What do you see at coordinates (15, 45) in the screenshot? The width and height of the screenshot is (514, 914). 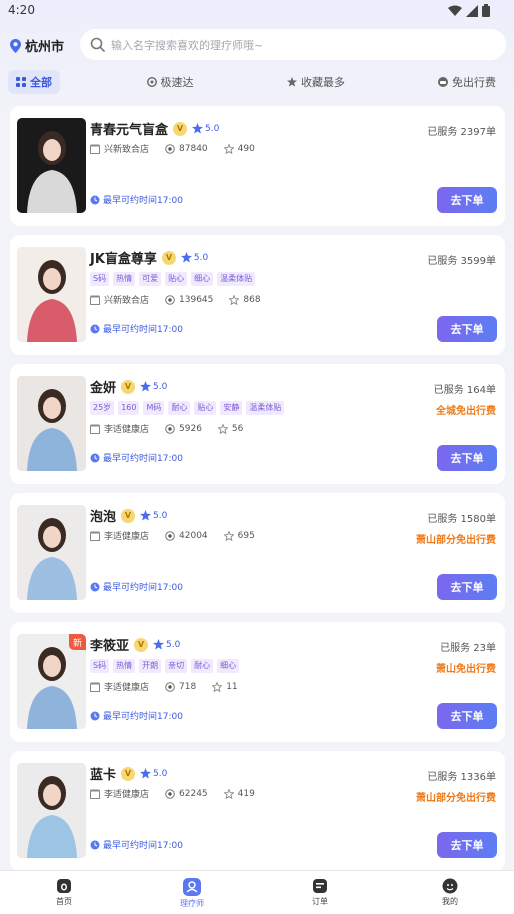 I see `location-pin-icon` at bounding box center [15, 45].